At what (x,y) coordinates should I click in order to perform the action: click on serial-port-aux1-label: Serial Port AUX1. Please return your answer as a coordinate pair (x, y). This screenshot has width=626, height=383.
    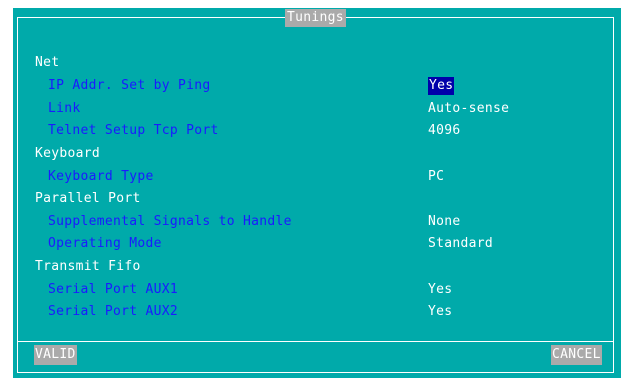
    Looking at the image, I should click on (113, 289).